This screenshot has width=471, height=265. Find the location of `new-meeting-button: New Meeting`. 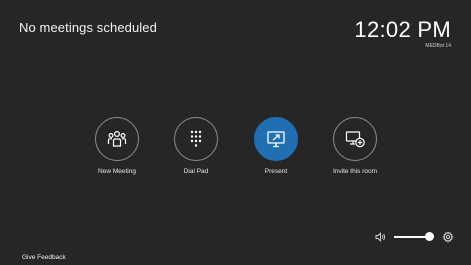

new-meeting-button: New Meeting is located at coordinates (117, 146).